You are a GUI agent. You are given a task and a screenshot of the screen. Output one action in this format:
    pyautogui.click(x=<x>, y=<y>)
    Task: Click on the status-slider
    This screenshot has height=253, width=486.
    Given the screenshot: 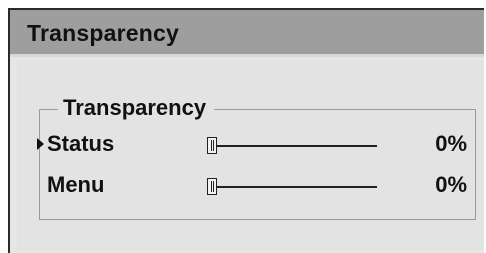 What is the action you would take?
    pyautogui.click(x=292, y=145)
    